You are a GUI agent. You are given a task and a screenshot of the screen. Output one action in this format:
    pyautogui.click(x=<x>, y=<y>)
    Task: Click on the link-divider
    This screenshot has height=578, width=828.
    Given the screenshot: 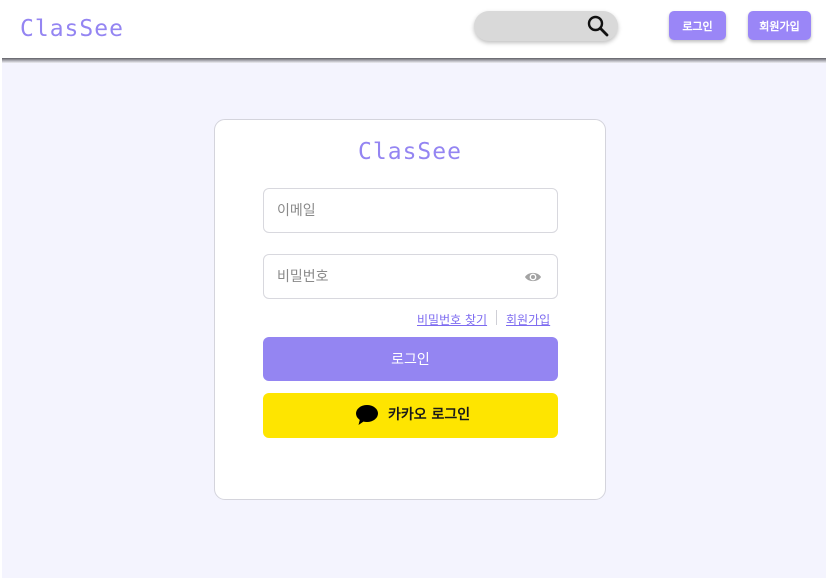 What is the action you would take?
    pyautogui.click(x=496, y=317)
    